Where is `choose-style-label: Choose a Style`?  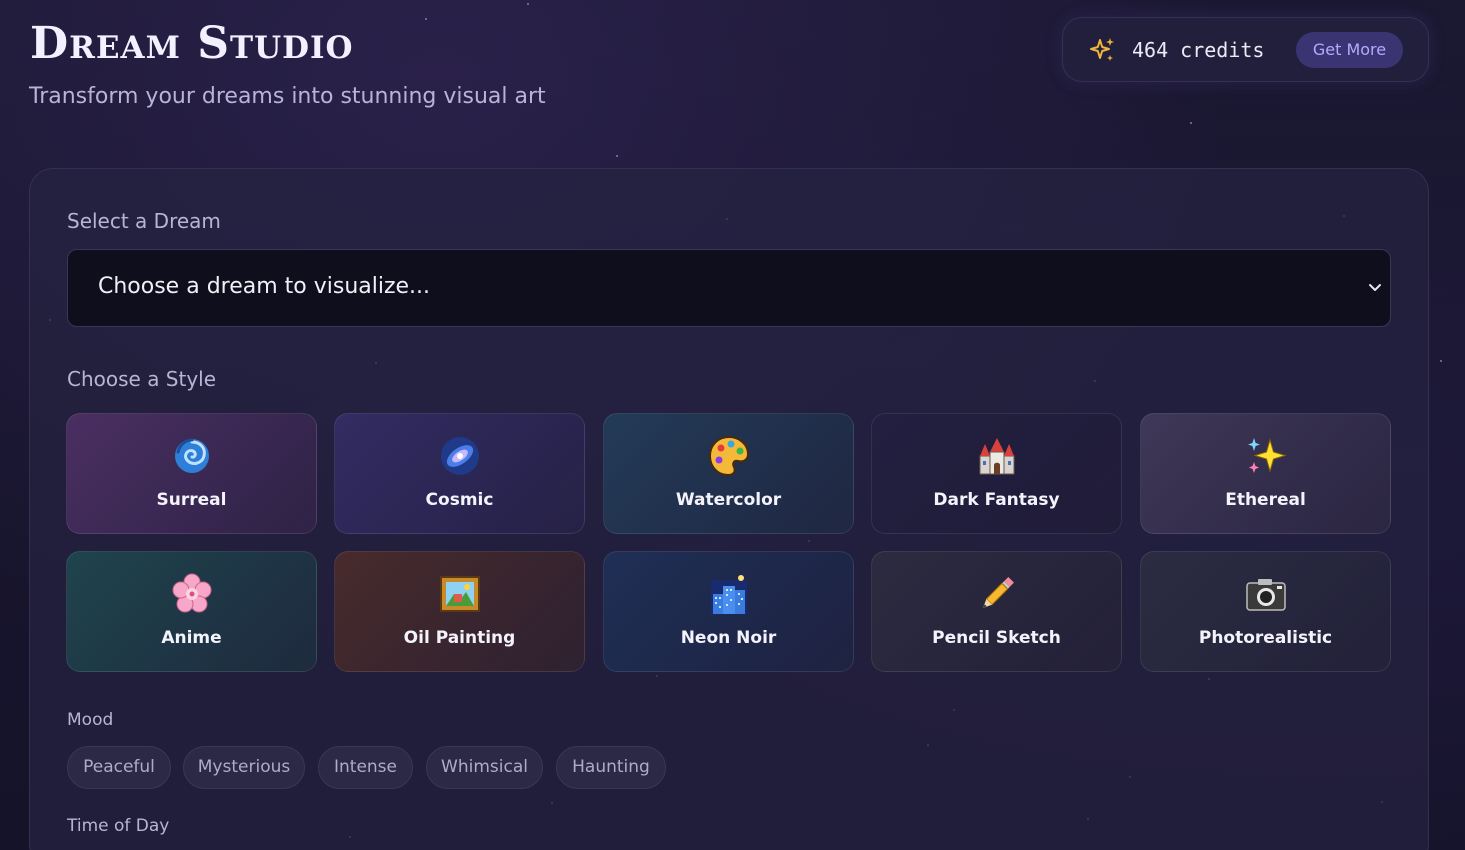 choose-style-label: Choose a Style is located at coordinates (142, 379).